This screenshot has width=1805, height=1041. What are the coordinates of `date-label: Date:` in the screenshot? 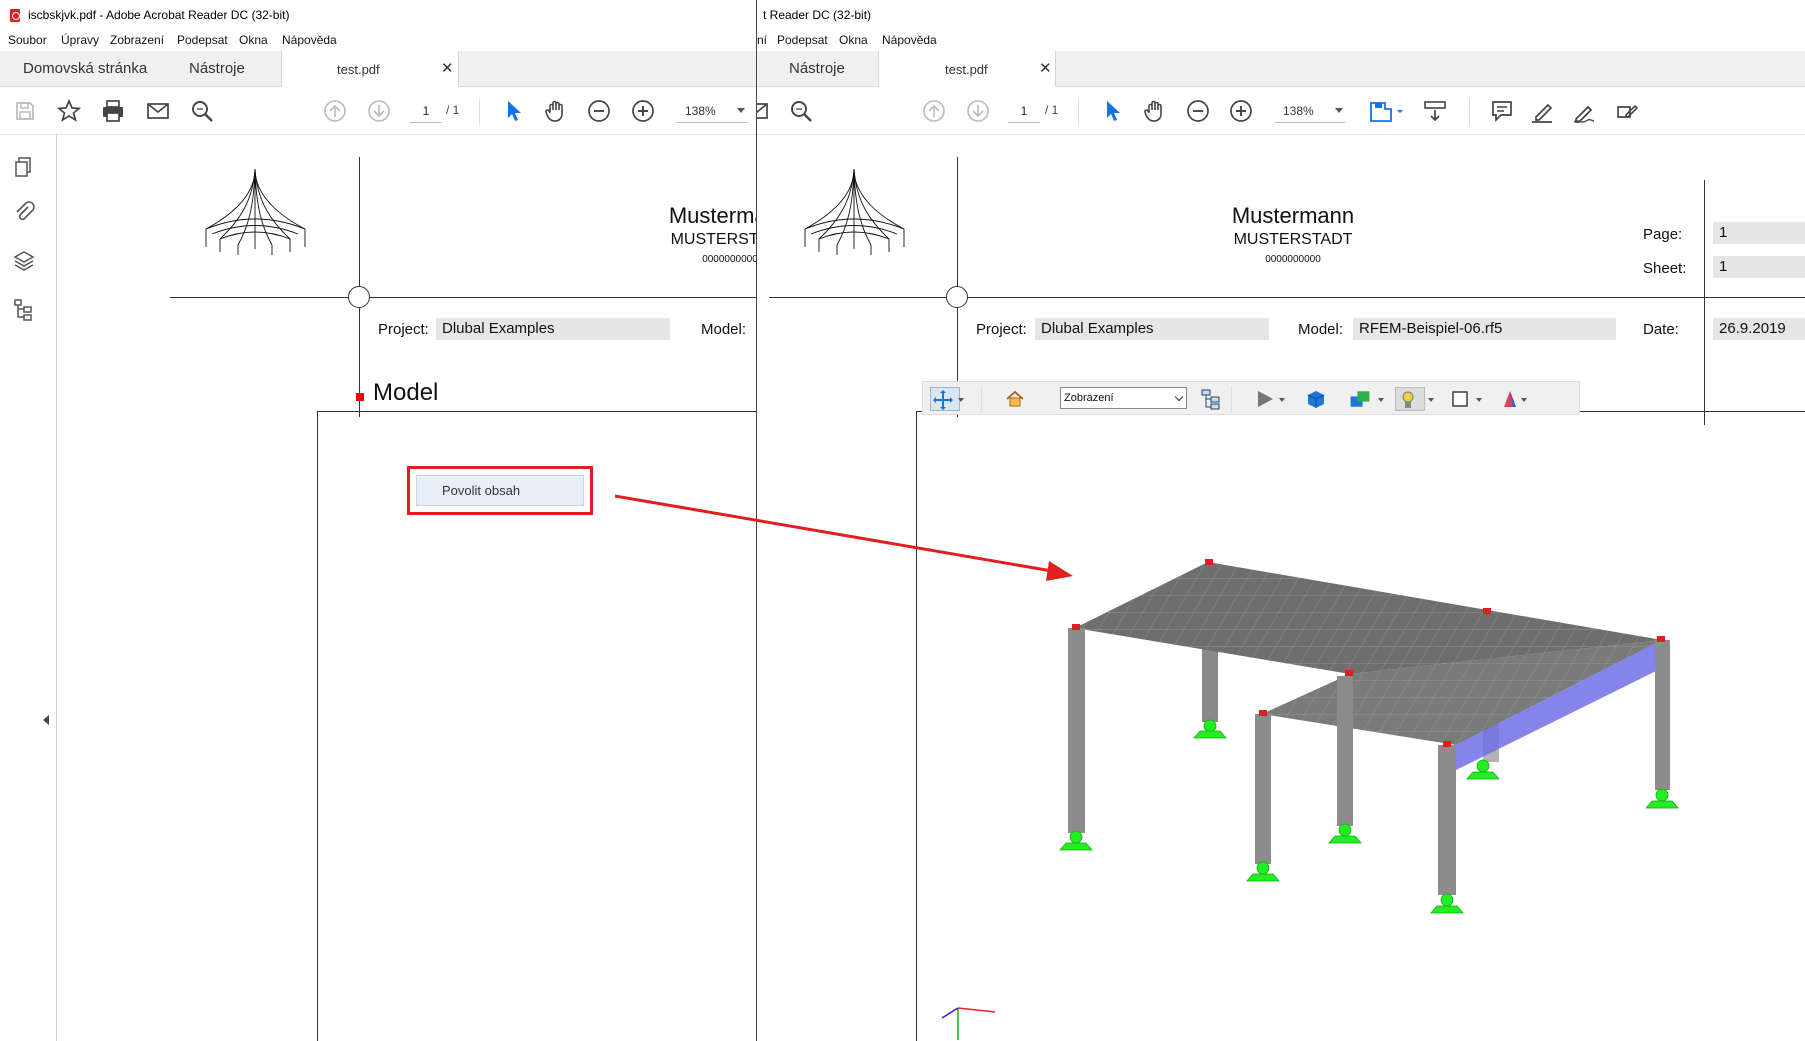 It's located at (1661, 329).